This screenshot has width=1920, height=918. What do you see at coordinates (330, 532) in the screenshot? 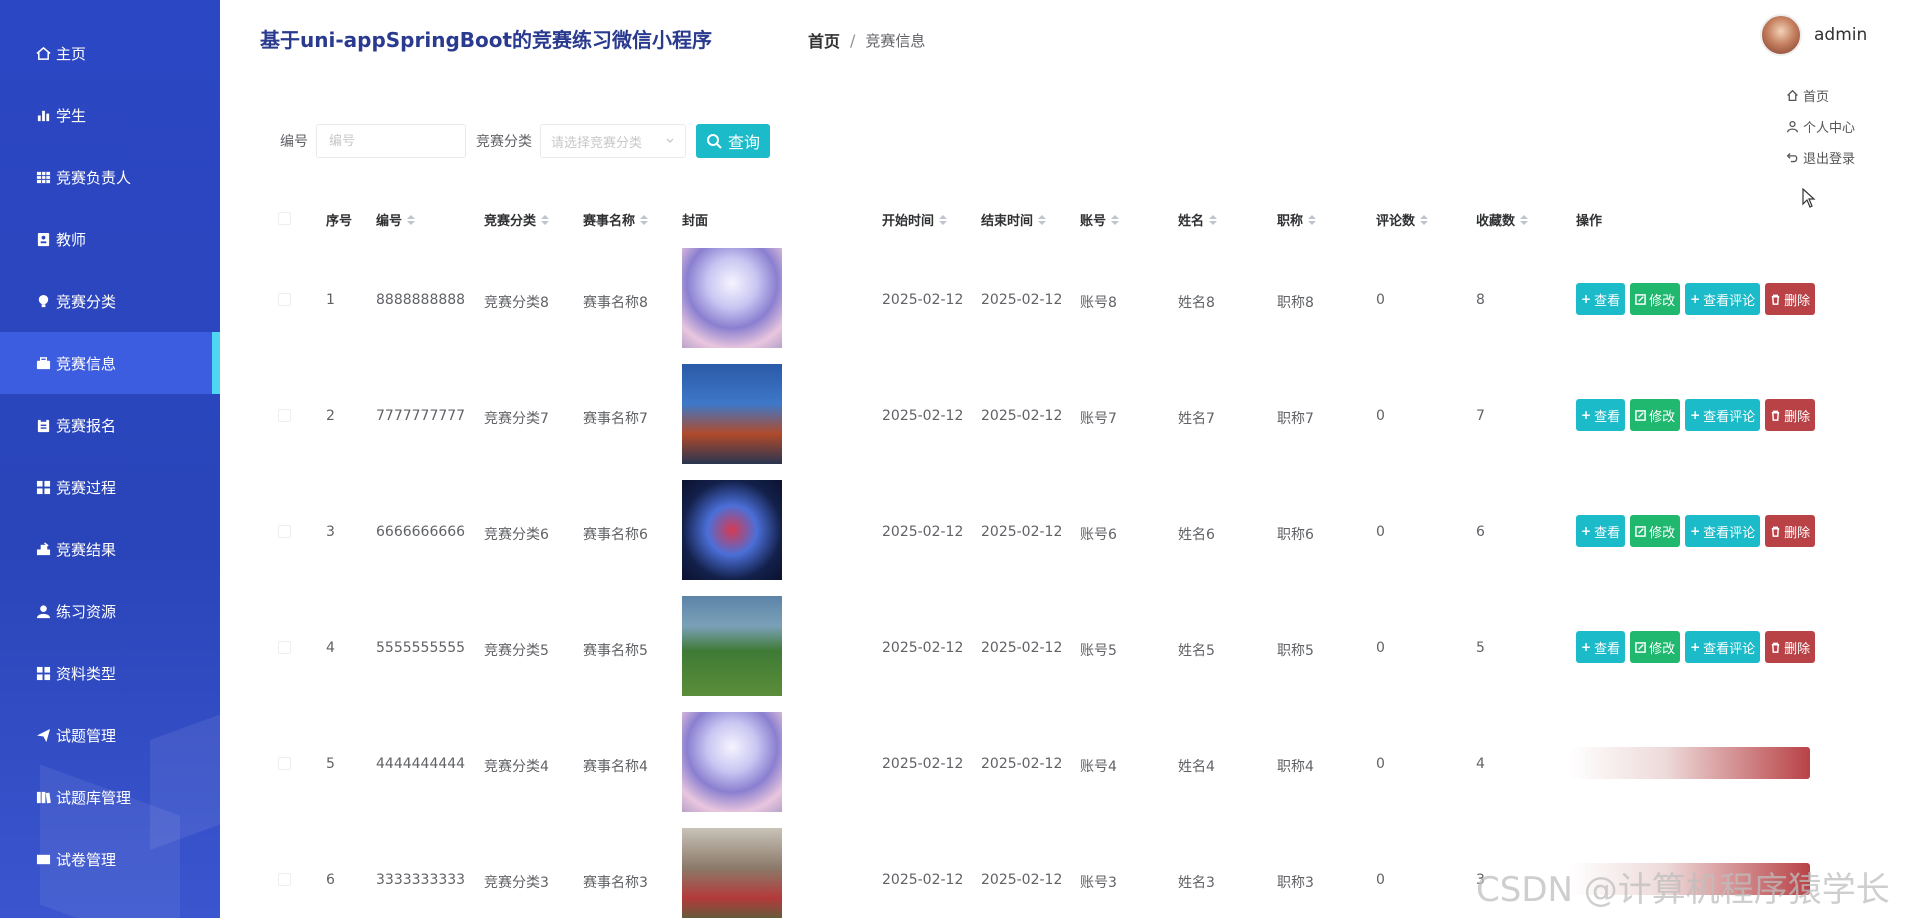
I see `cell-idx: 3` at bounding box center [330, 532].